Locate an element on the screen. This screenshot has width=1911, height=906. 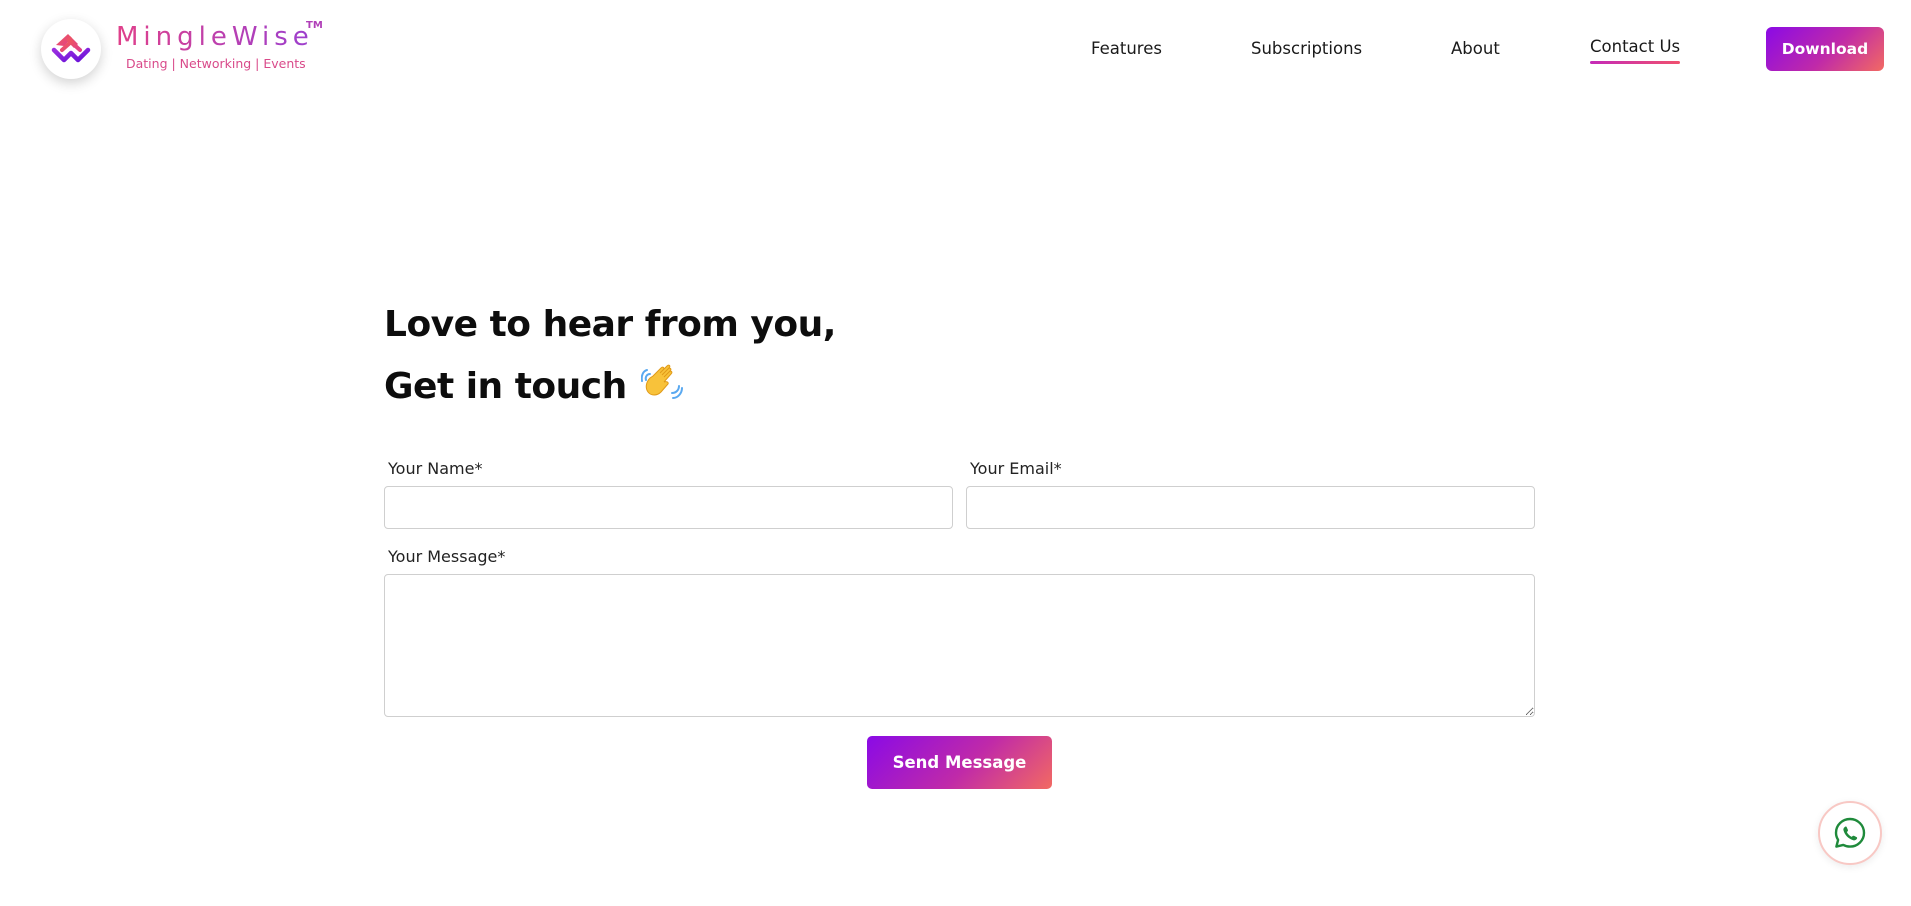
contact-heading-line-1: Love to hear from you, is located at coordinates (610, 324).